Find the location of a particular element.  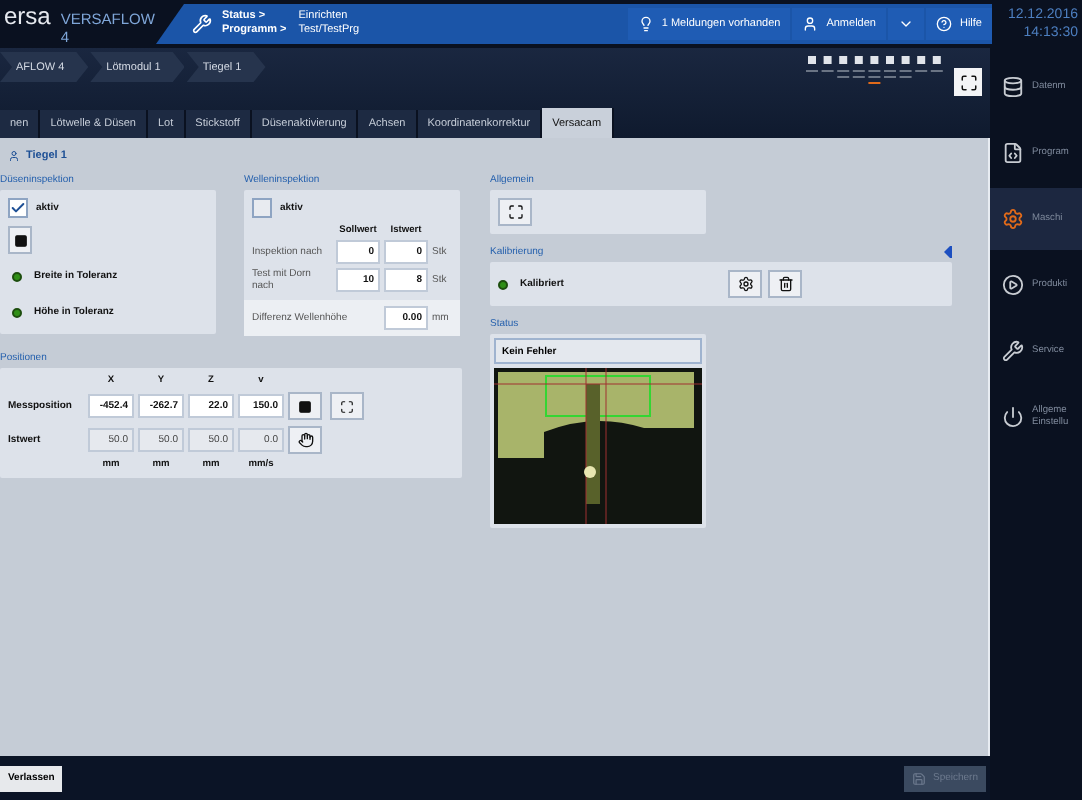

hand-icon is located at coordinates (305, 440).